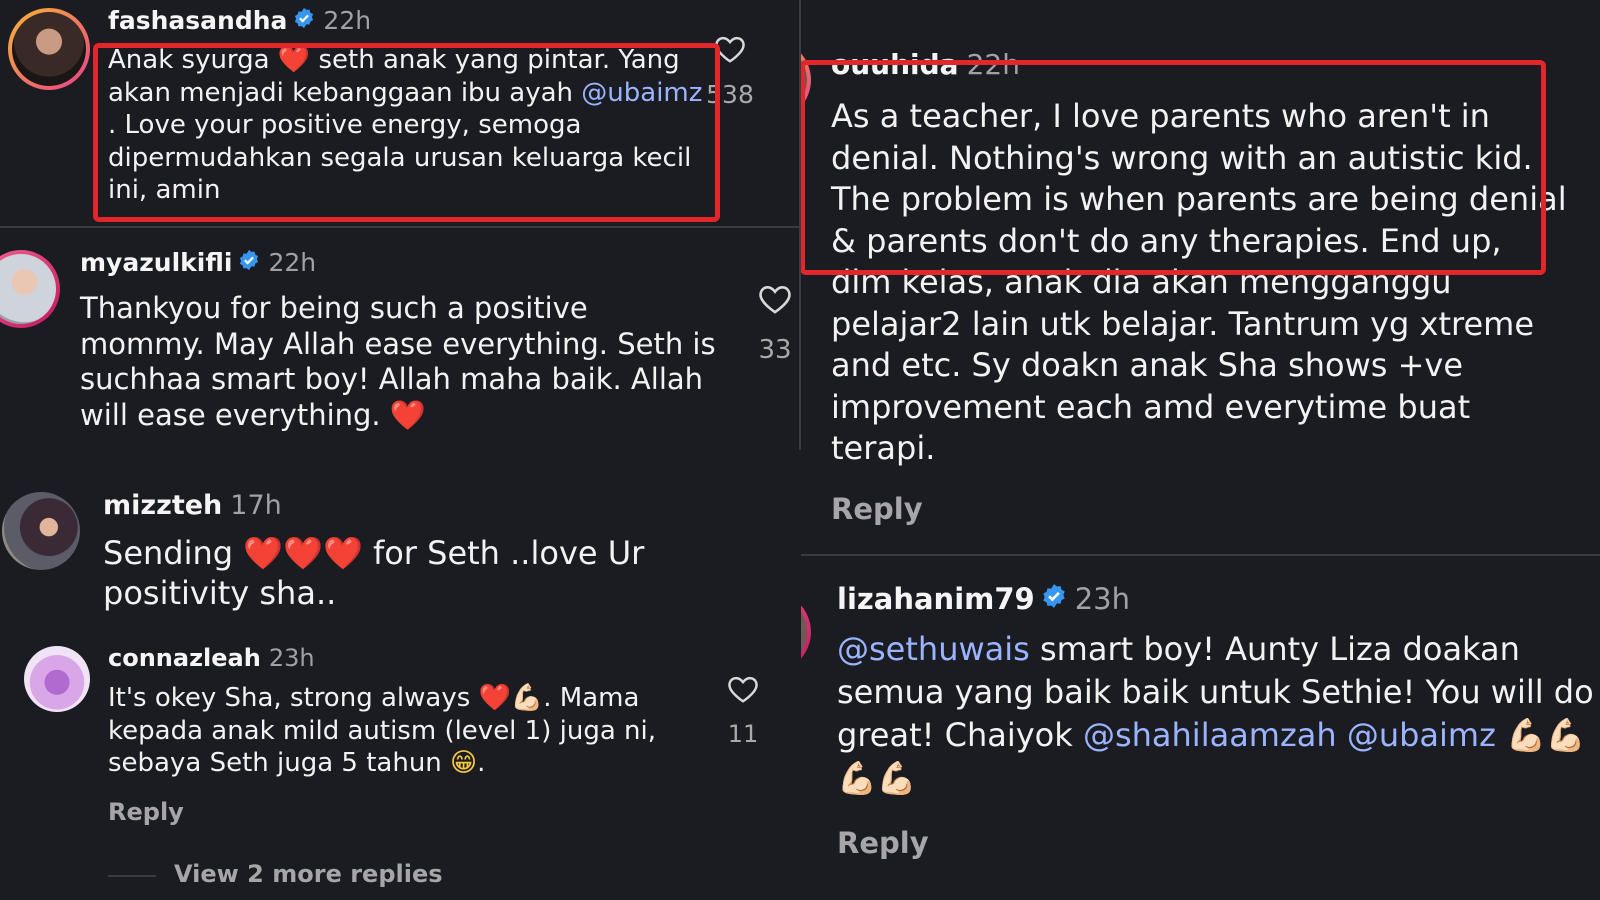  I want to click on comment-header: lizahanim79 23h, so click(983, 599).